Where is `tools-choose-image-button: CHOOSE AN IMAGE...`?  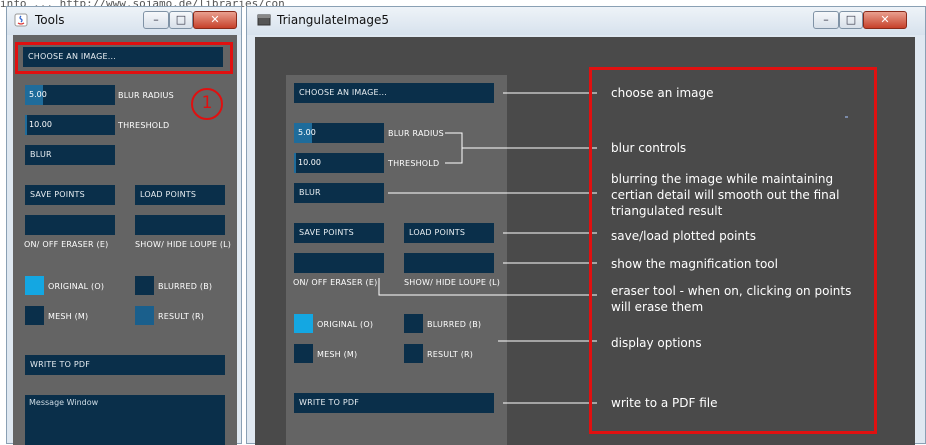 tools-choose-image-button: CHOOSE AN IMAGE... is located at coordinates (123, 57).